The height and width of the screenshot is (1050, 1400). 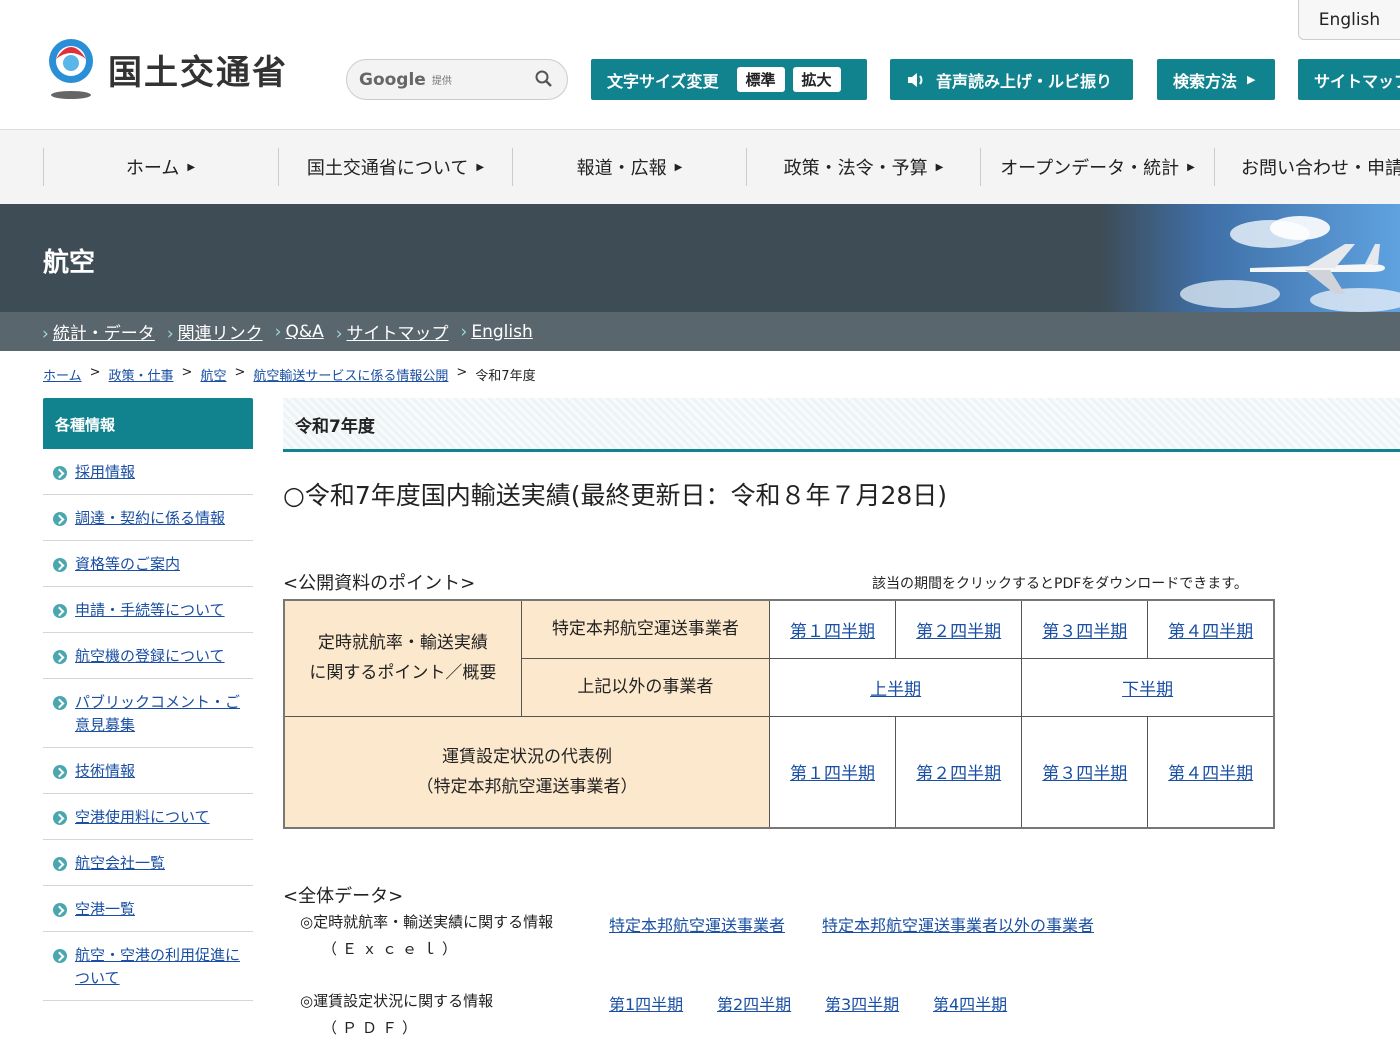 I want to click on breadcrumb-aviation: 航空, so click(x=213, y=374).